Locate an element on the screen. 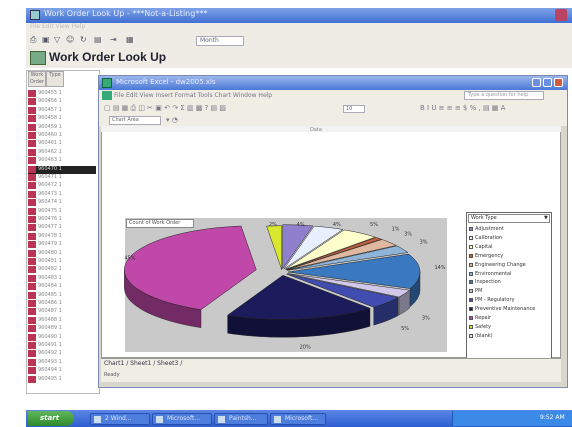 This screenshot has width=572, height=427. paint-icon is located at coordinates (221, 419).